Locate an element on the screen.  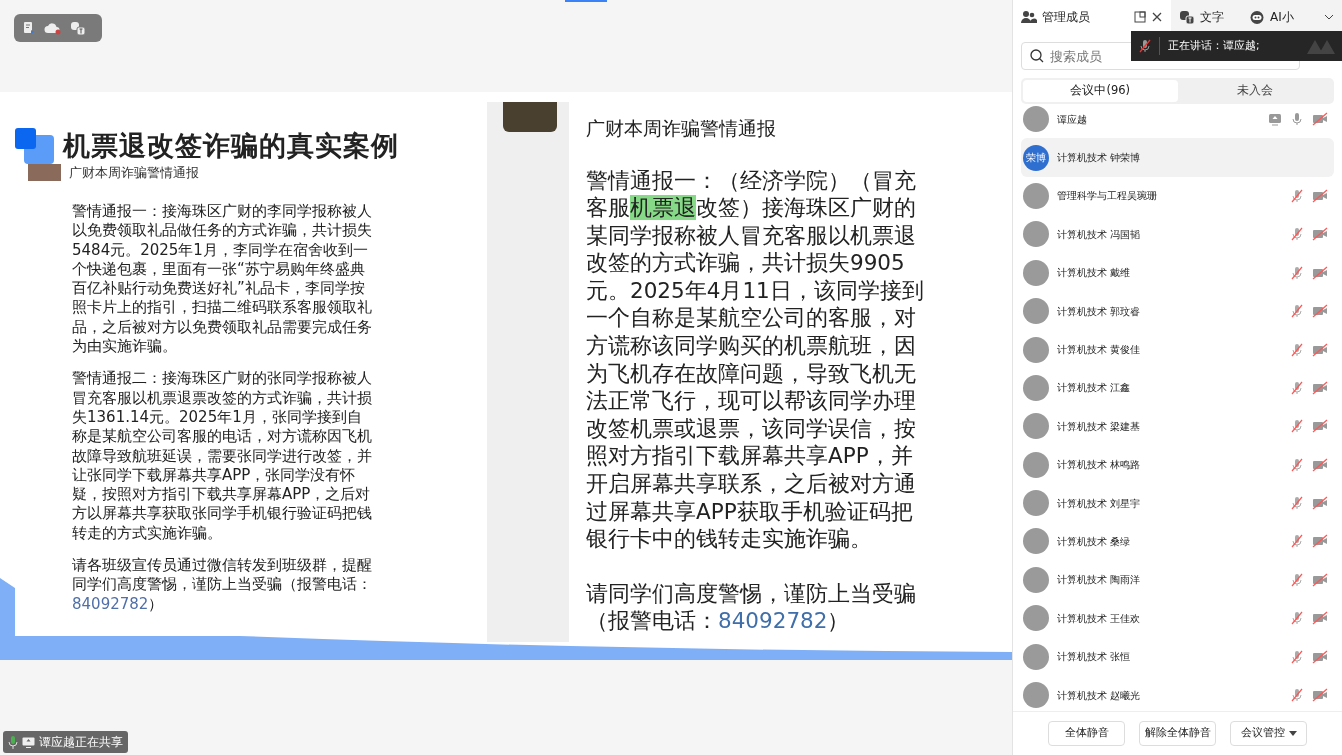
member-name: 计算机技术 林鸣路 is located at coordinates (1099, 465).